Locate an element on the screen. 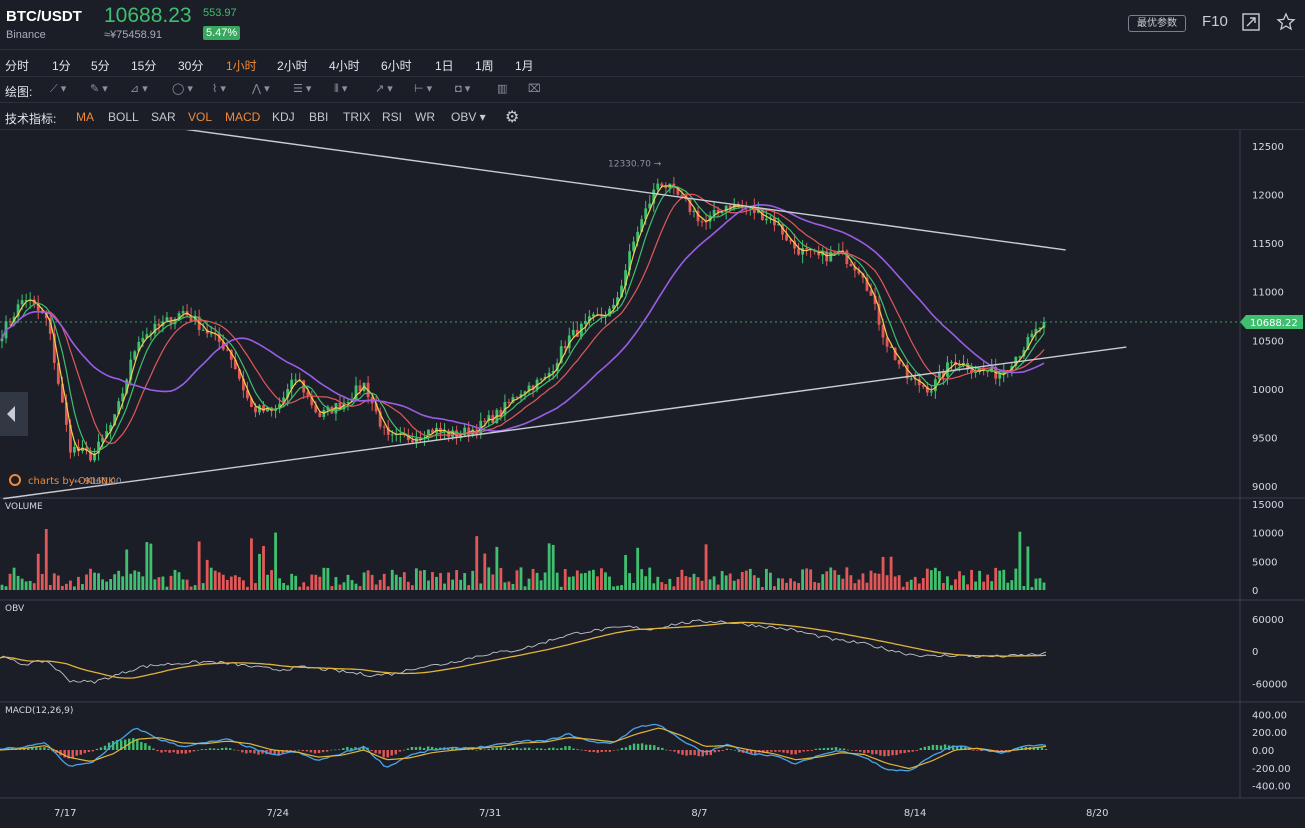 This screenshot has height=828, width=1305. indicator-boll: BOLL is located at coordinates (123, 117).